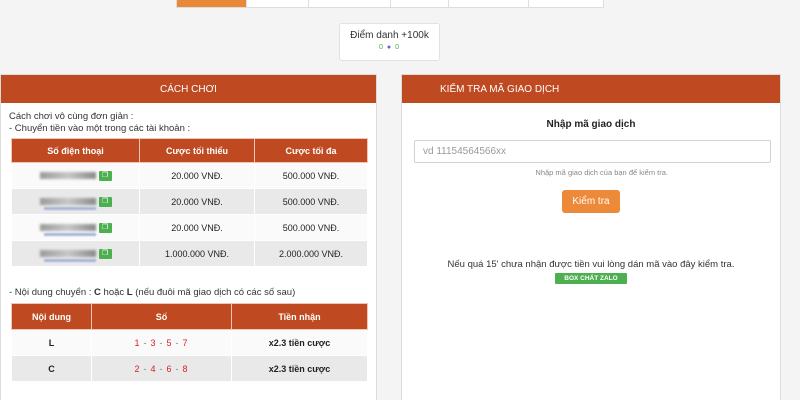 The height and width of the screenshot is (400, 800). I want to click on top-tab-bar, so click(390, 4).